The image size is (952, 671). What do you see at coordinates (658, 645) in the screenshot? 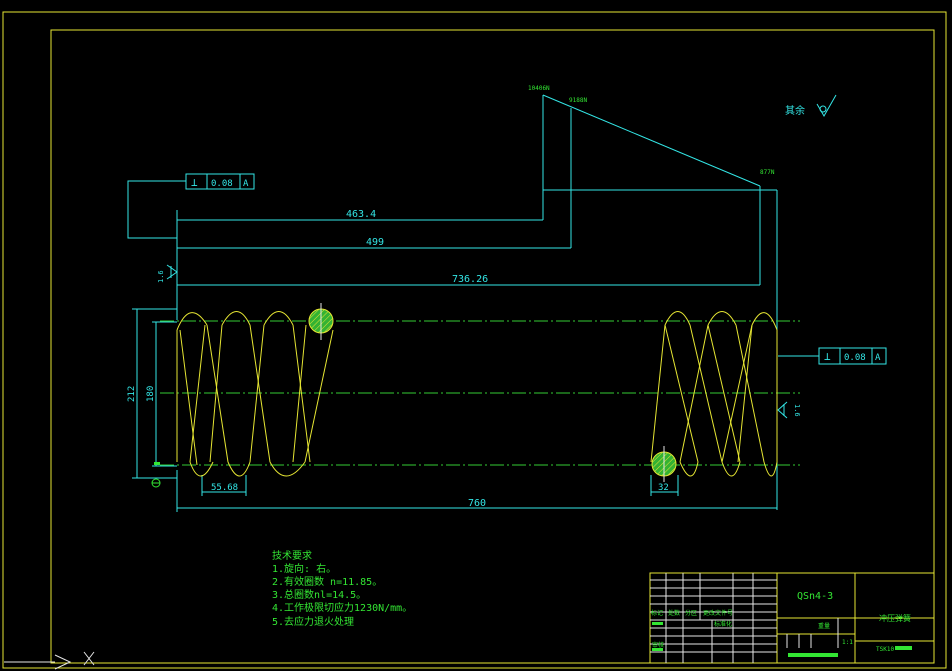
I see `title-hdr-check: 审核` at bounding box center [658, 645].